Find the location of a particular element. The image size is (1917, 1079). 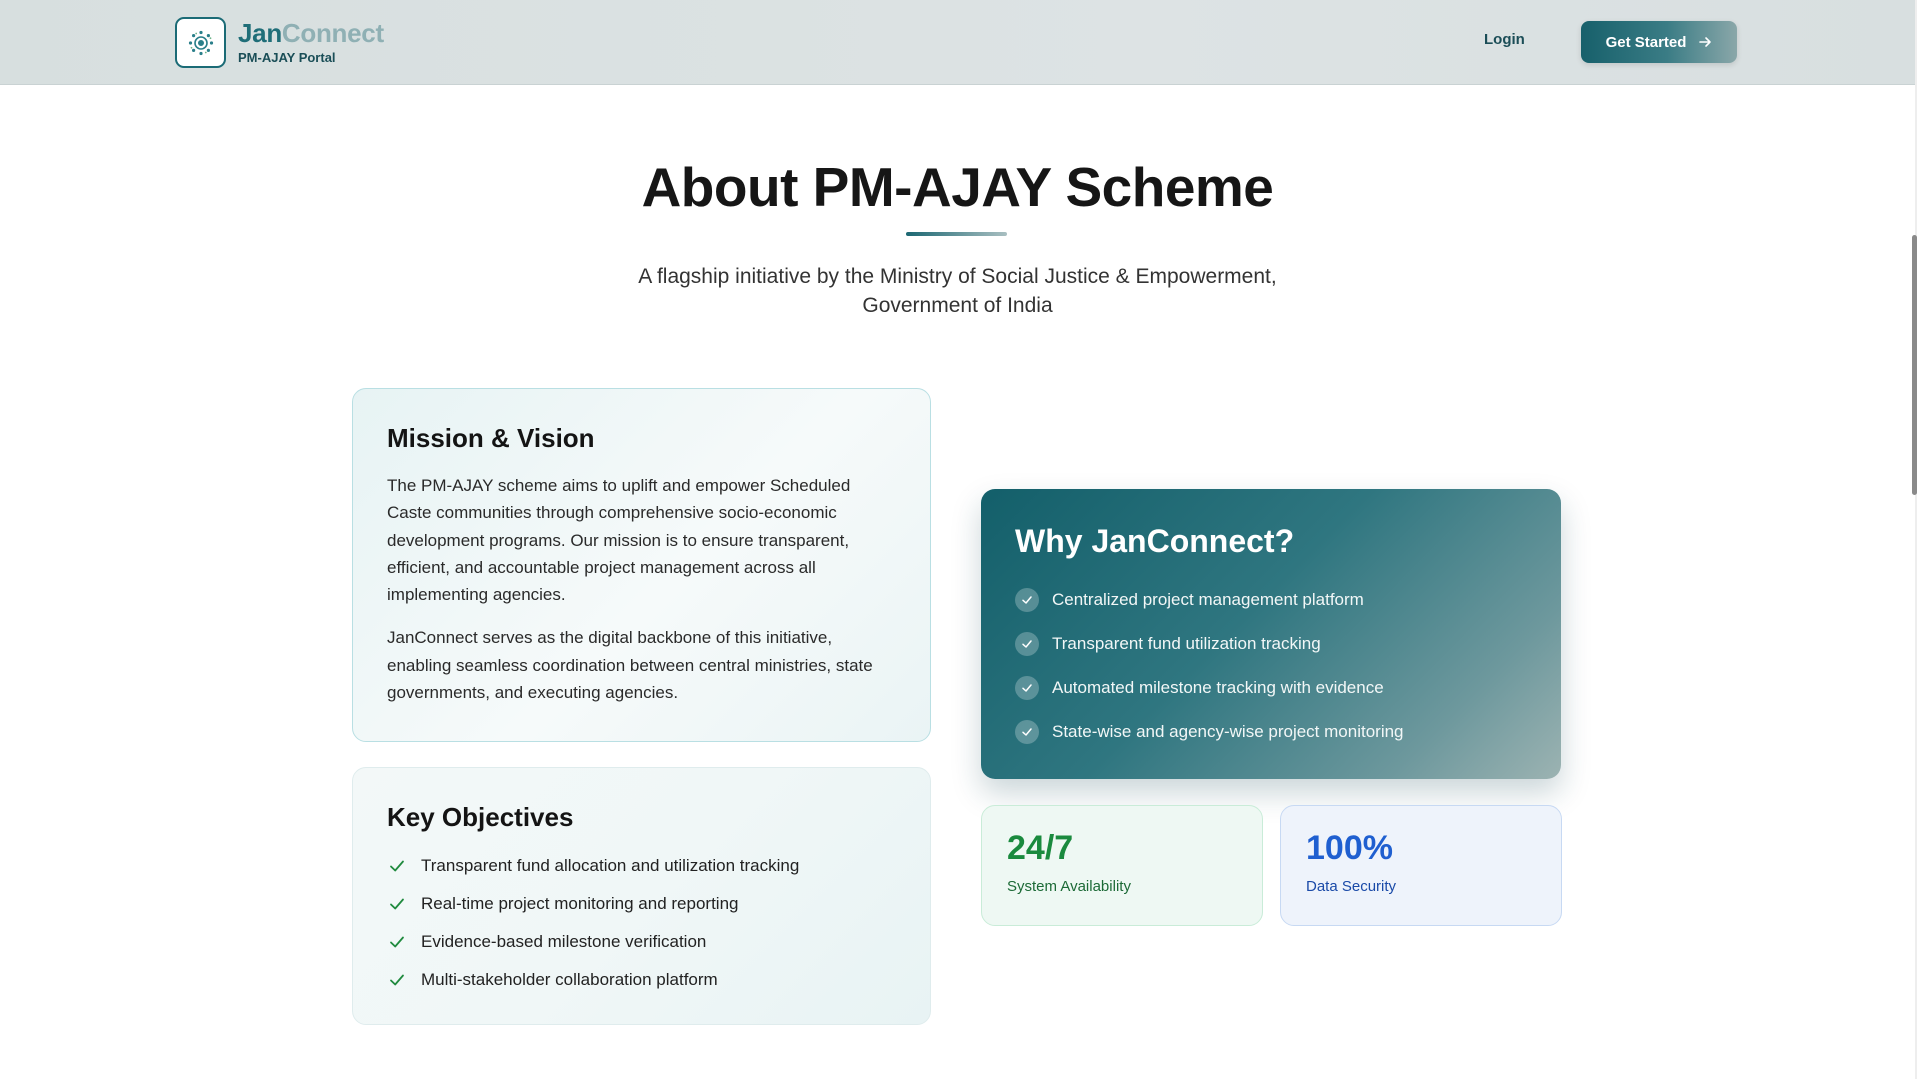

objective-item: Evidence-based milestone verification is located at coordinates (641, 942).